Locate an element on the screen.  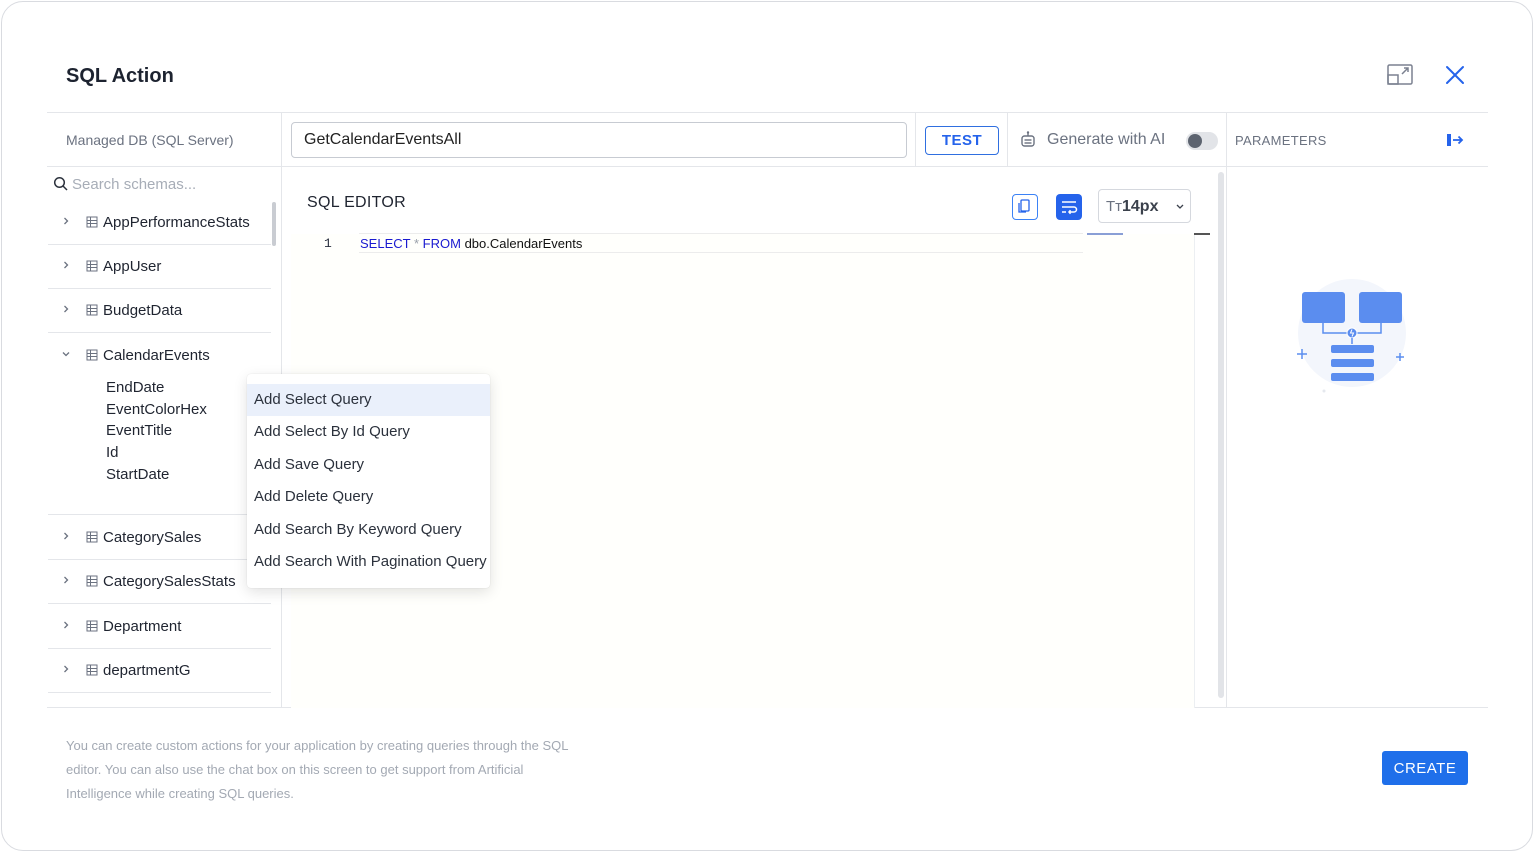
sql-code-line: SELECT * FROM dbo.CalendarEvents is located at coordinates (471, 243).